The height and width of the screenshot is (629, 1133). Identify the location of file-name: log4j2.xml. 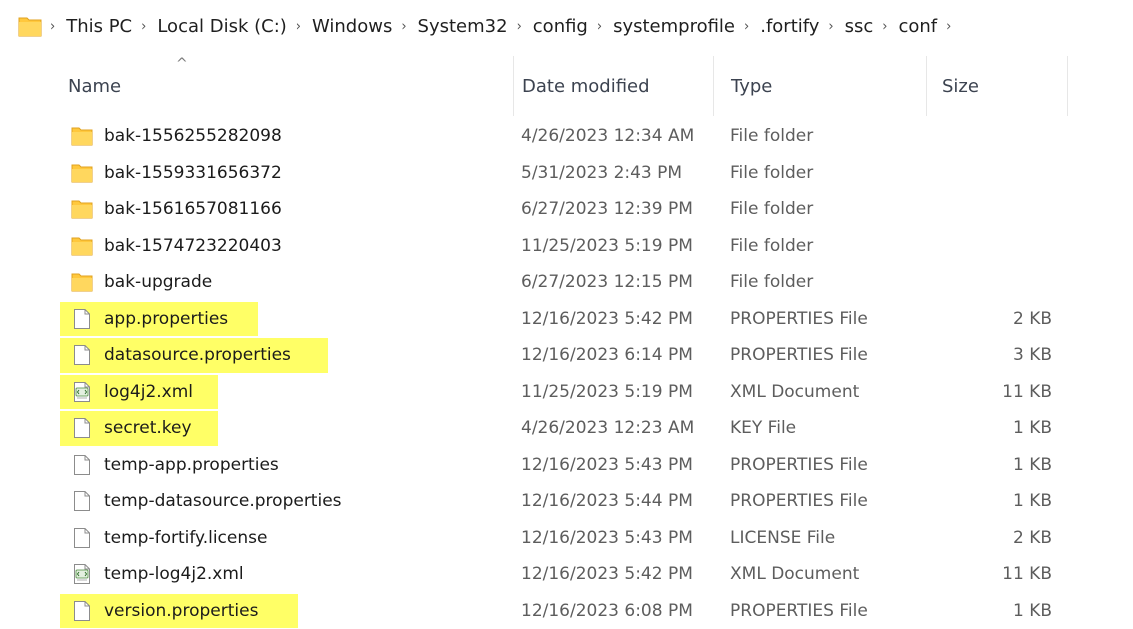
(148, 392).